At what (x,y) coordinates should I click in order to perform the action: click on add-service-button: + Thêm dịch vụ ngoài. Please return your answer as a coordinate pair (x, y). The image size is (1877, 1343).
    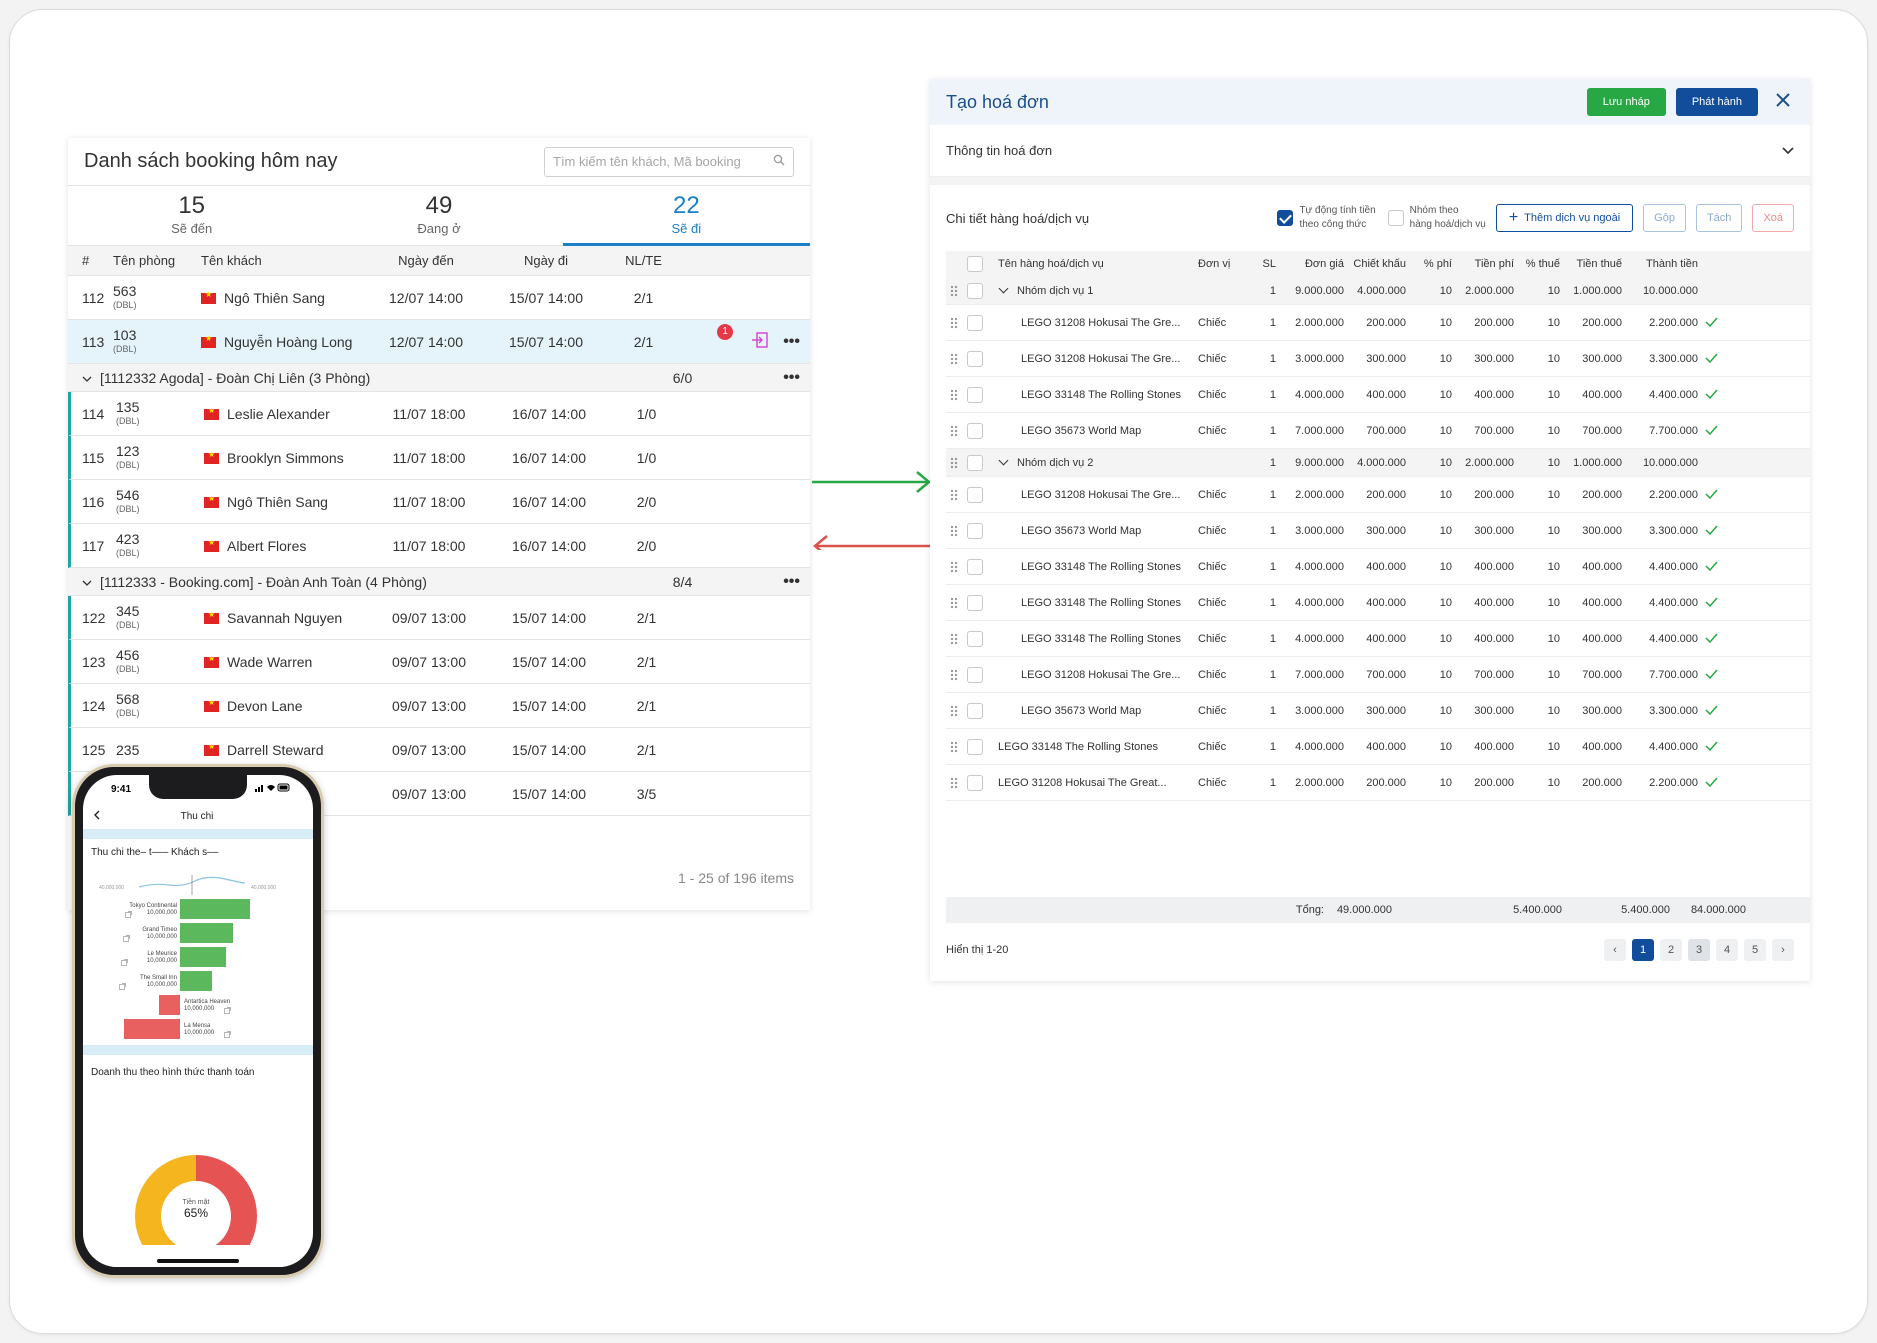
    Looking at the image, I should click on (1564, 218).